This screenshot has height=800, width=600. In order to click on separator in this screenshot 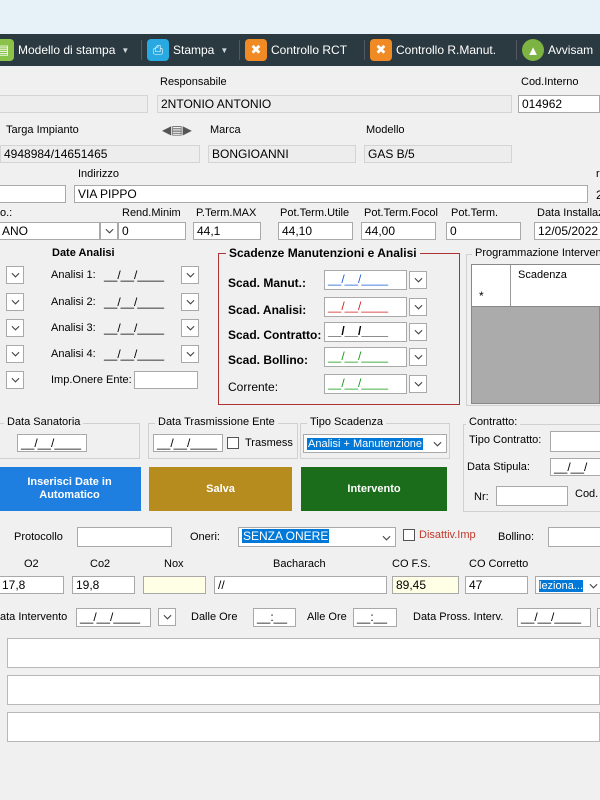, I will do `click(516, 50)`.